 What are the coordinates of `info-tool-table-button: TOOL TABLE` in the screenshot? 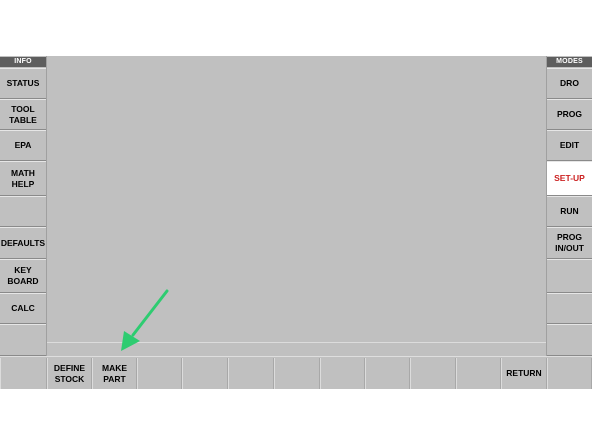 It's located at (23, 114).